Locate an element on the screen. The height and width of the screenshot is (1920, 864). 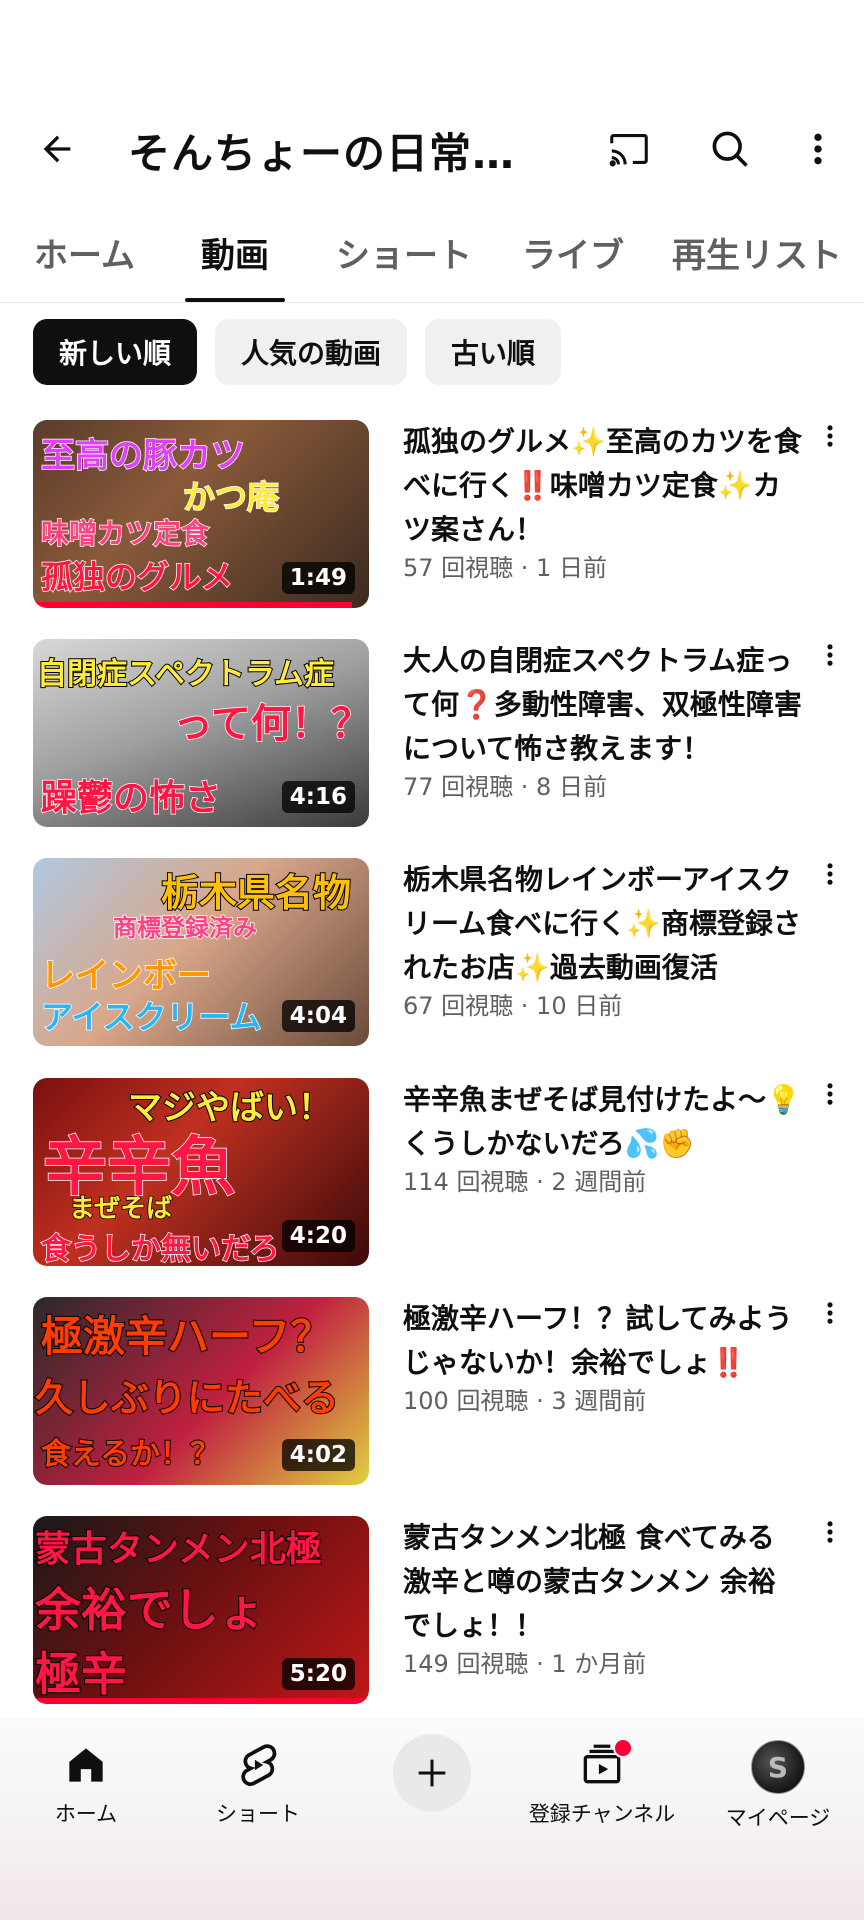
back-button is located at coordinates (57, 149).